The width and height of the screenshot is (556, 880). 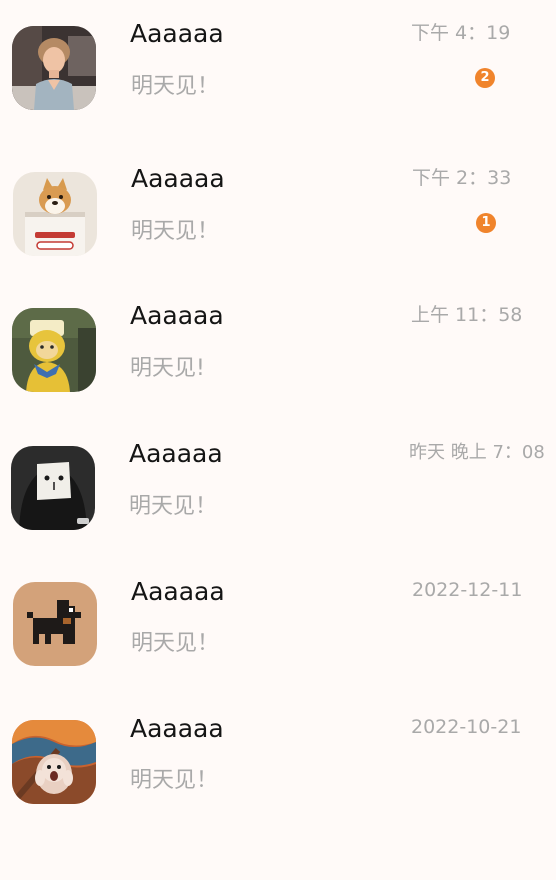 What do you see at coordinates (461, 33) in the screenshot?
I see `message-time: 下午 4：19` at bounding box center [461, 33].